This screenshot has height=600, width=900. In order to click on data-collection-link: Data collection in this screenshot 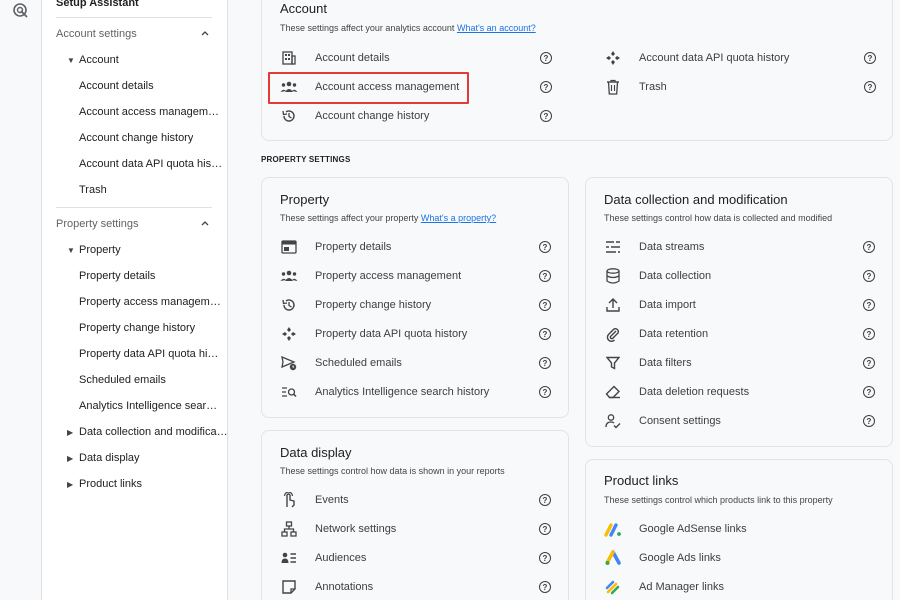, I will do `click(657, 276)`.